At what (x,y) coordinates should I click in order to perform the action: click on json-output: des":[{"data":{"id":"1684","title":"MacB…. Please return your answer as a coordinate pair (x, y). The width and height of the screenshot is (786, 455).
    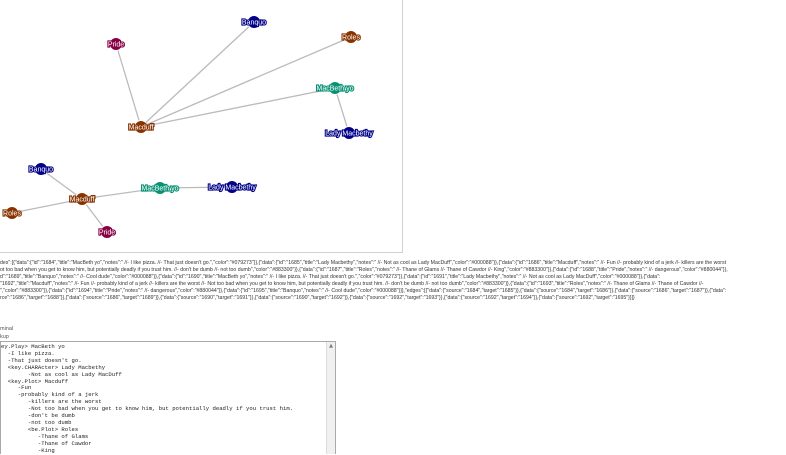
    Looking at the image, I should click on (393, 281).